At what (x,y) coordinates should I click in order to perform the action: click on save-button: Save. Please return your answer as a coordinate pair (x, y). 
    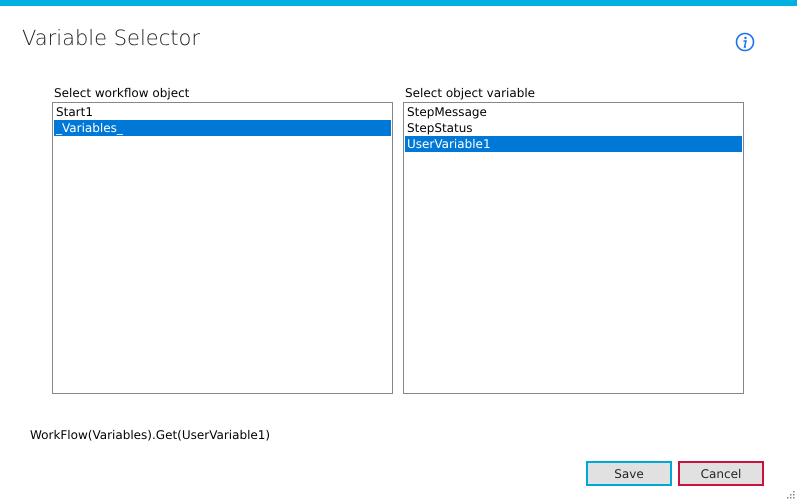
    Looking at the image, I should click on (629, 473).